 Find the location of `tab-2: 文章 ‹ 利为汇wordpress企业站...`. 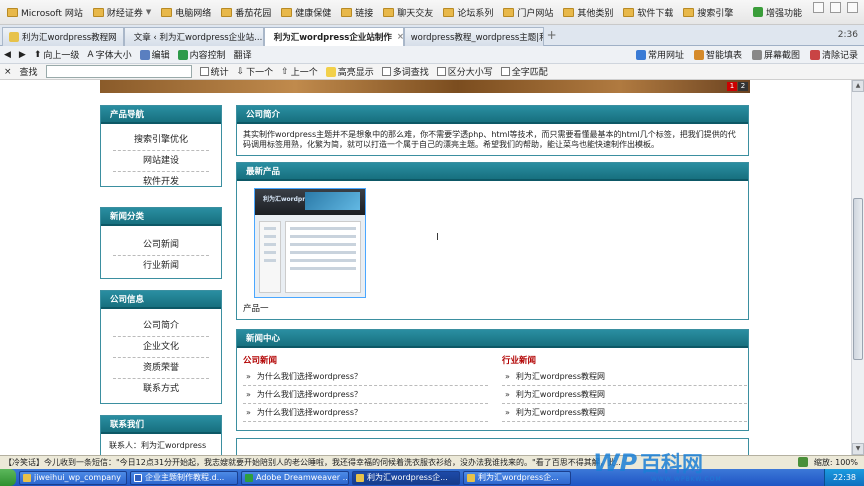

tab-2: 文章 ‹ 利为汇wordpress企业站... is located at coordinates (193, 36).